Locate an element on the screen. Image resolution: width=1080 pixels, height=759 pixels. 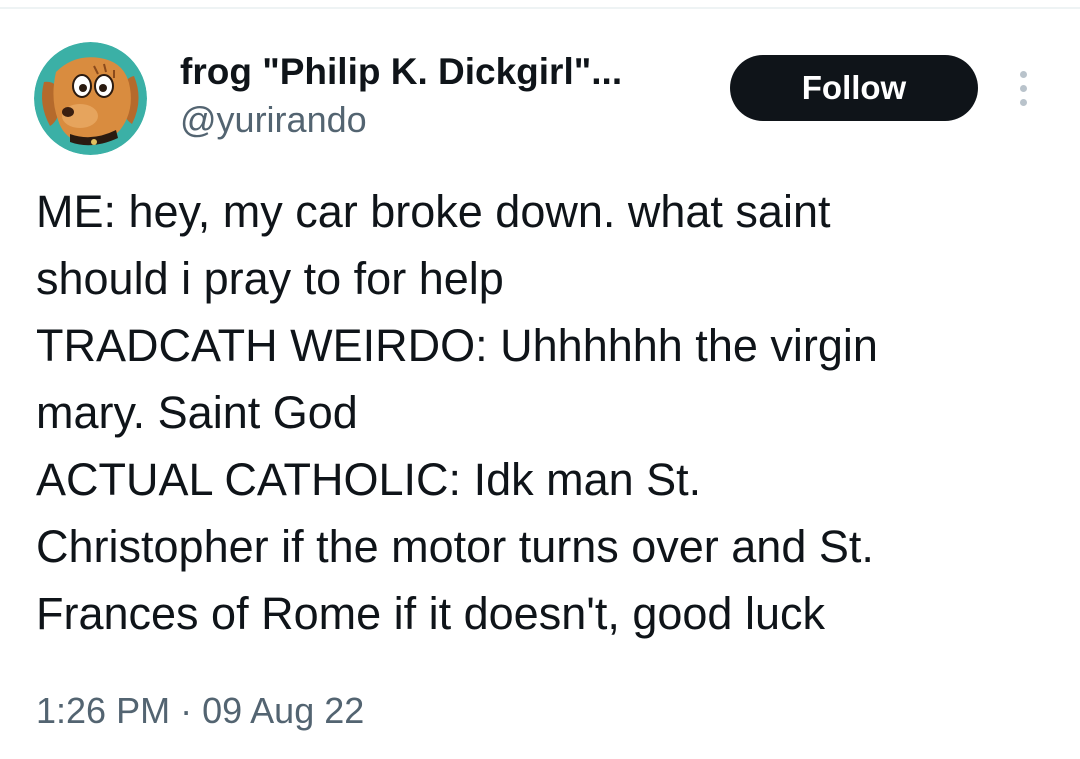
tweet-time: 1:26 PM is located at coordinates (103, 710).